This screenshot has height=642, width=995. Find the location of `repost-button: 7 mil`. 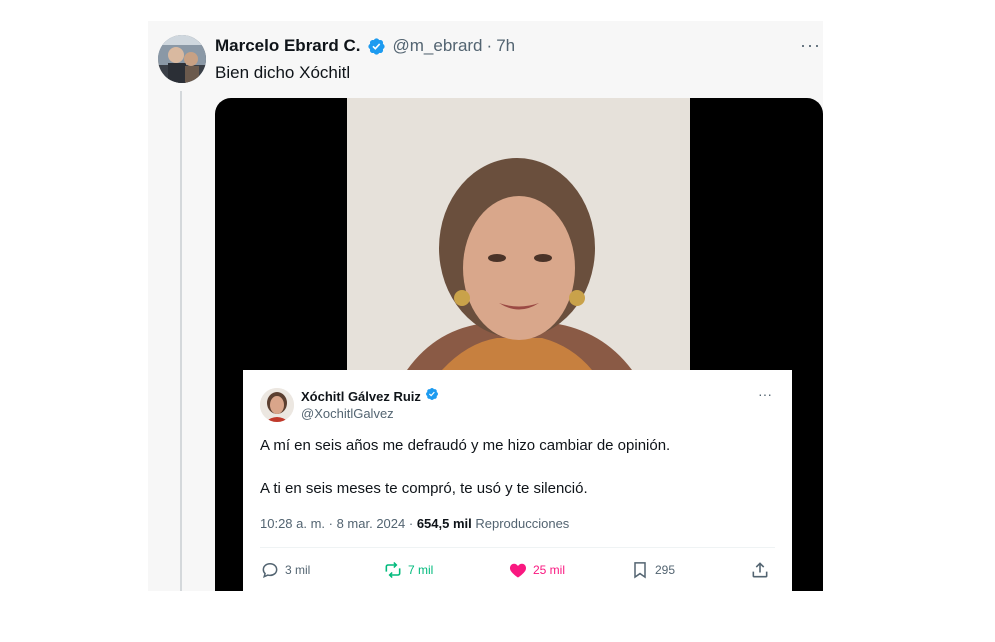

repost-button: 7 mil is located at coordinates (408, 570).